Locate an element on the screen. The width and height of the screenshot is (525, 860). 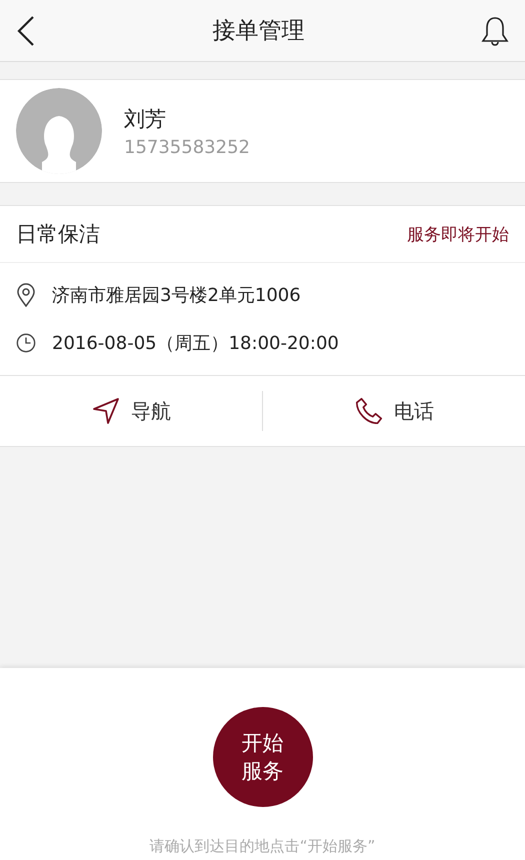
location-pin-icon is located at coordinates (26, 295).